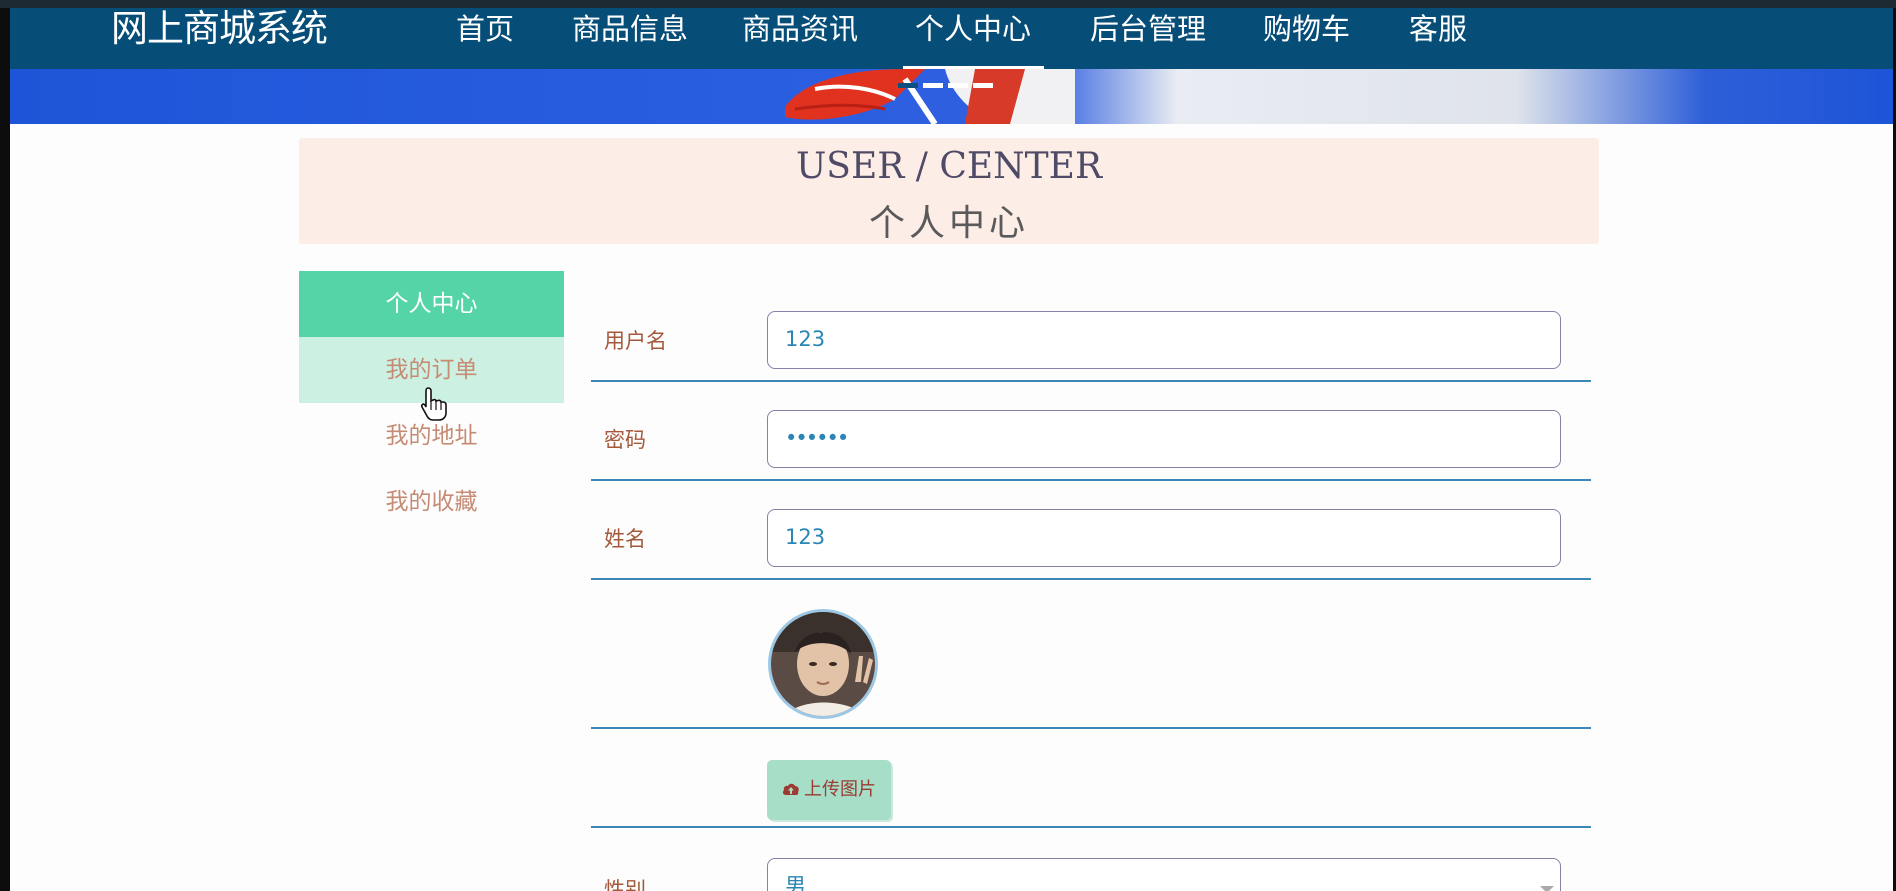 This screenshot has width=1896, height=891. Describe the element at coordinates (1306, 29) in the screenshot. I see `nav-cart: 购物车` at that location.